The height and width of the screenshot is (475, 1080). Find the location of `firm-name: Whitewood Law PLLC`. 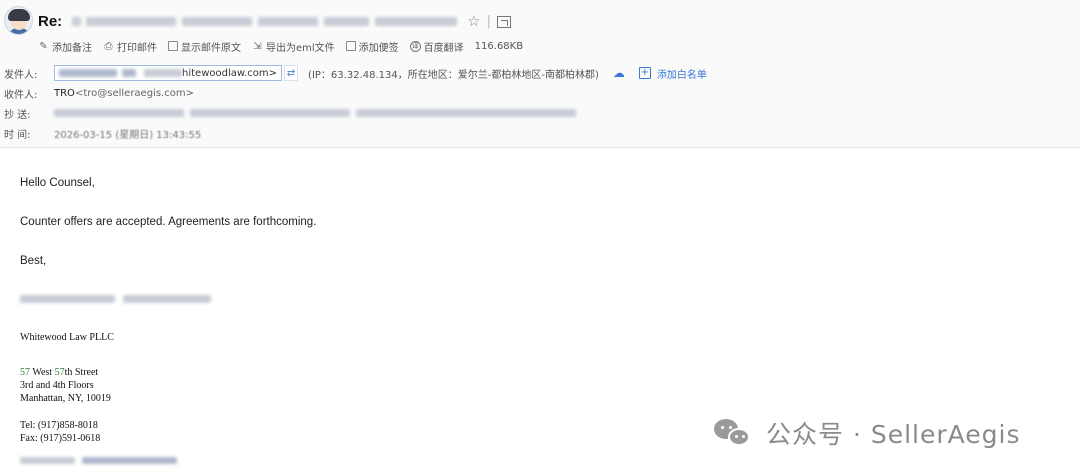

firm-name: Whitewood Law PLLC is located at coordinates (67, 337).